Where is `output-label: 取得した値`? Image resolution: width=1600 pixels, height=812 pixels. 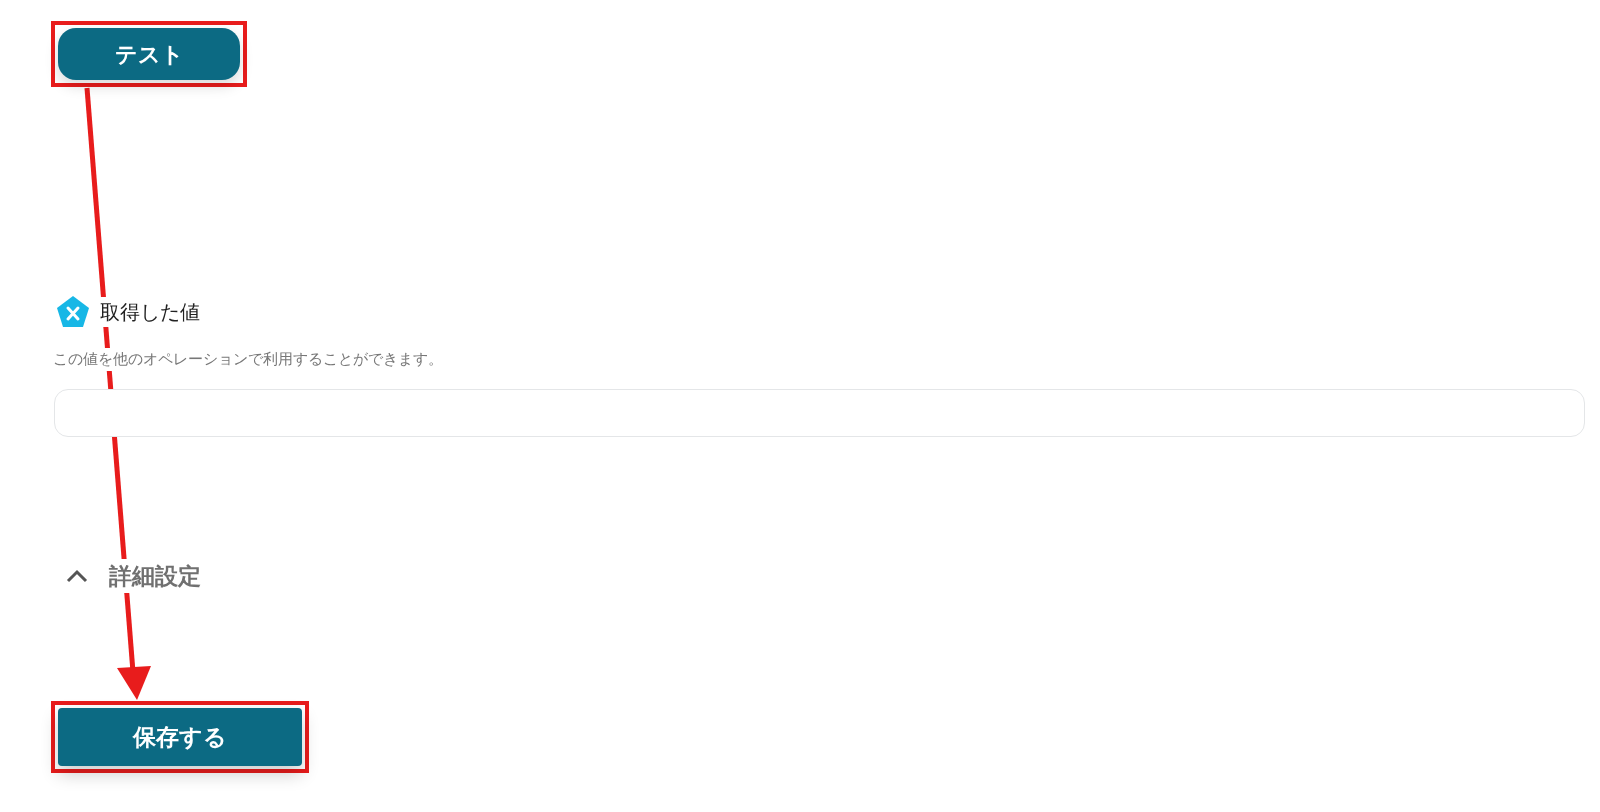
output-label: 取得した値 is located at coordinates (150, 312).